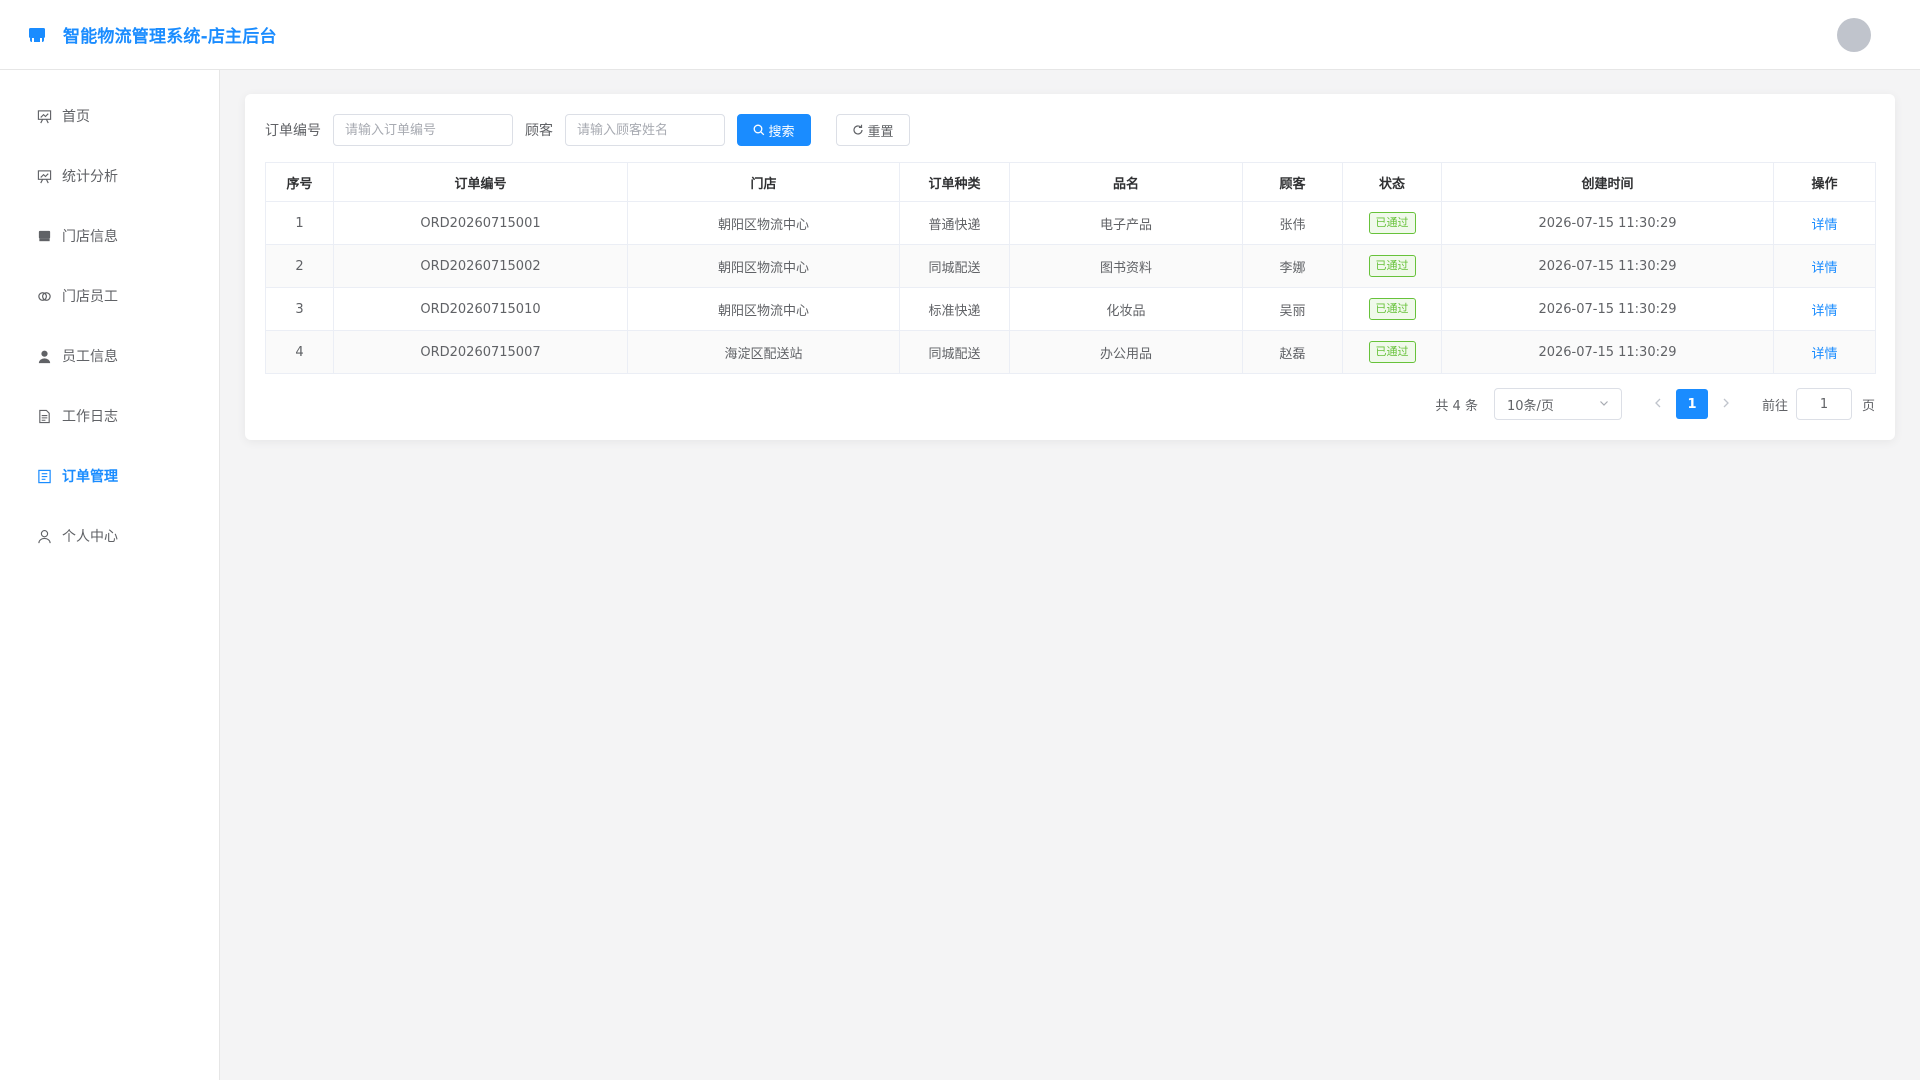  Describe the element at coordinates (1126, 182) in the screenshot. I see `column-header-product: 品名` at that location.